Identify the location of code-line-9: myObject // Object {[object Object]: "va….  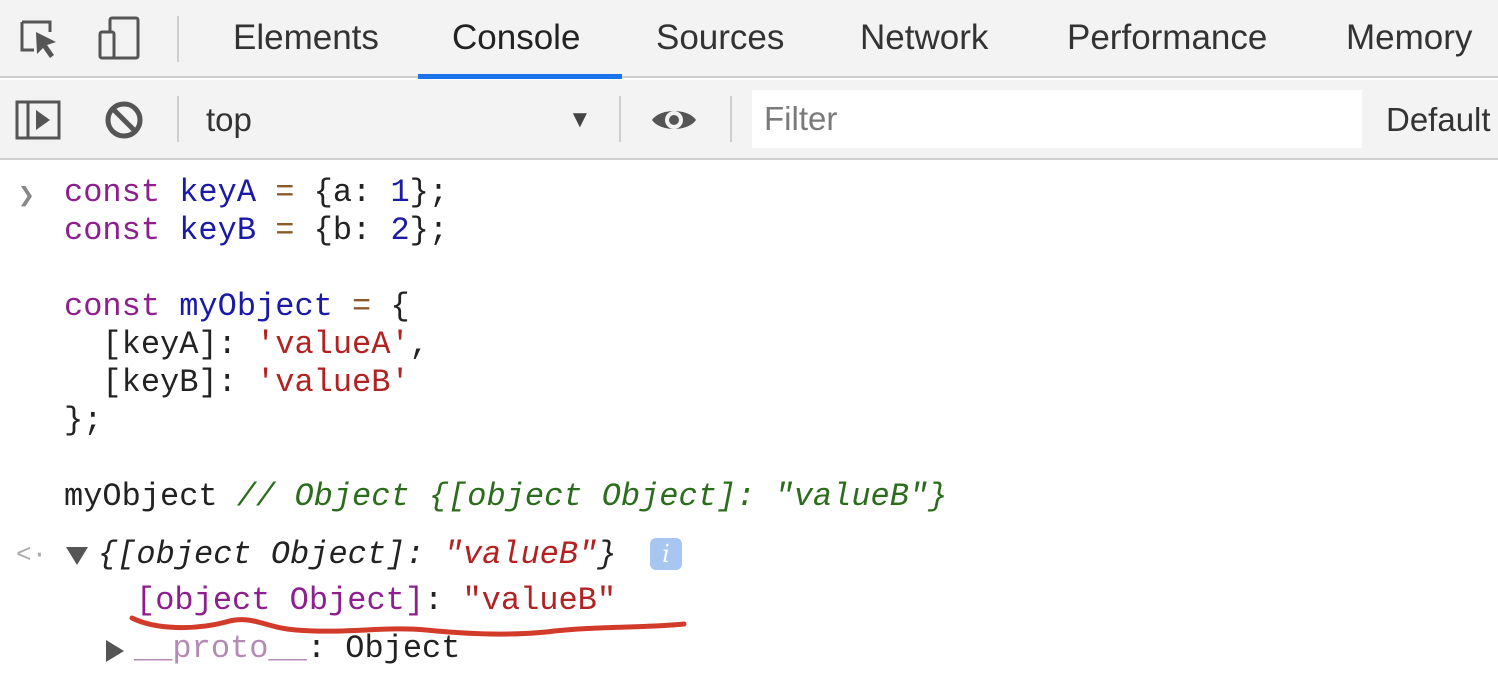
(505, 497).